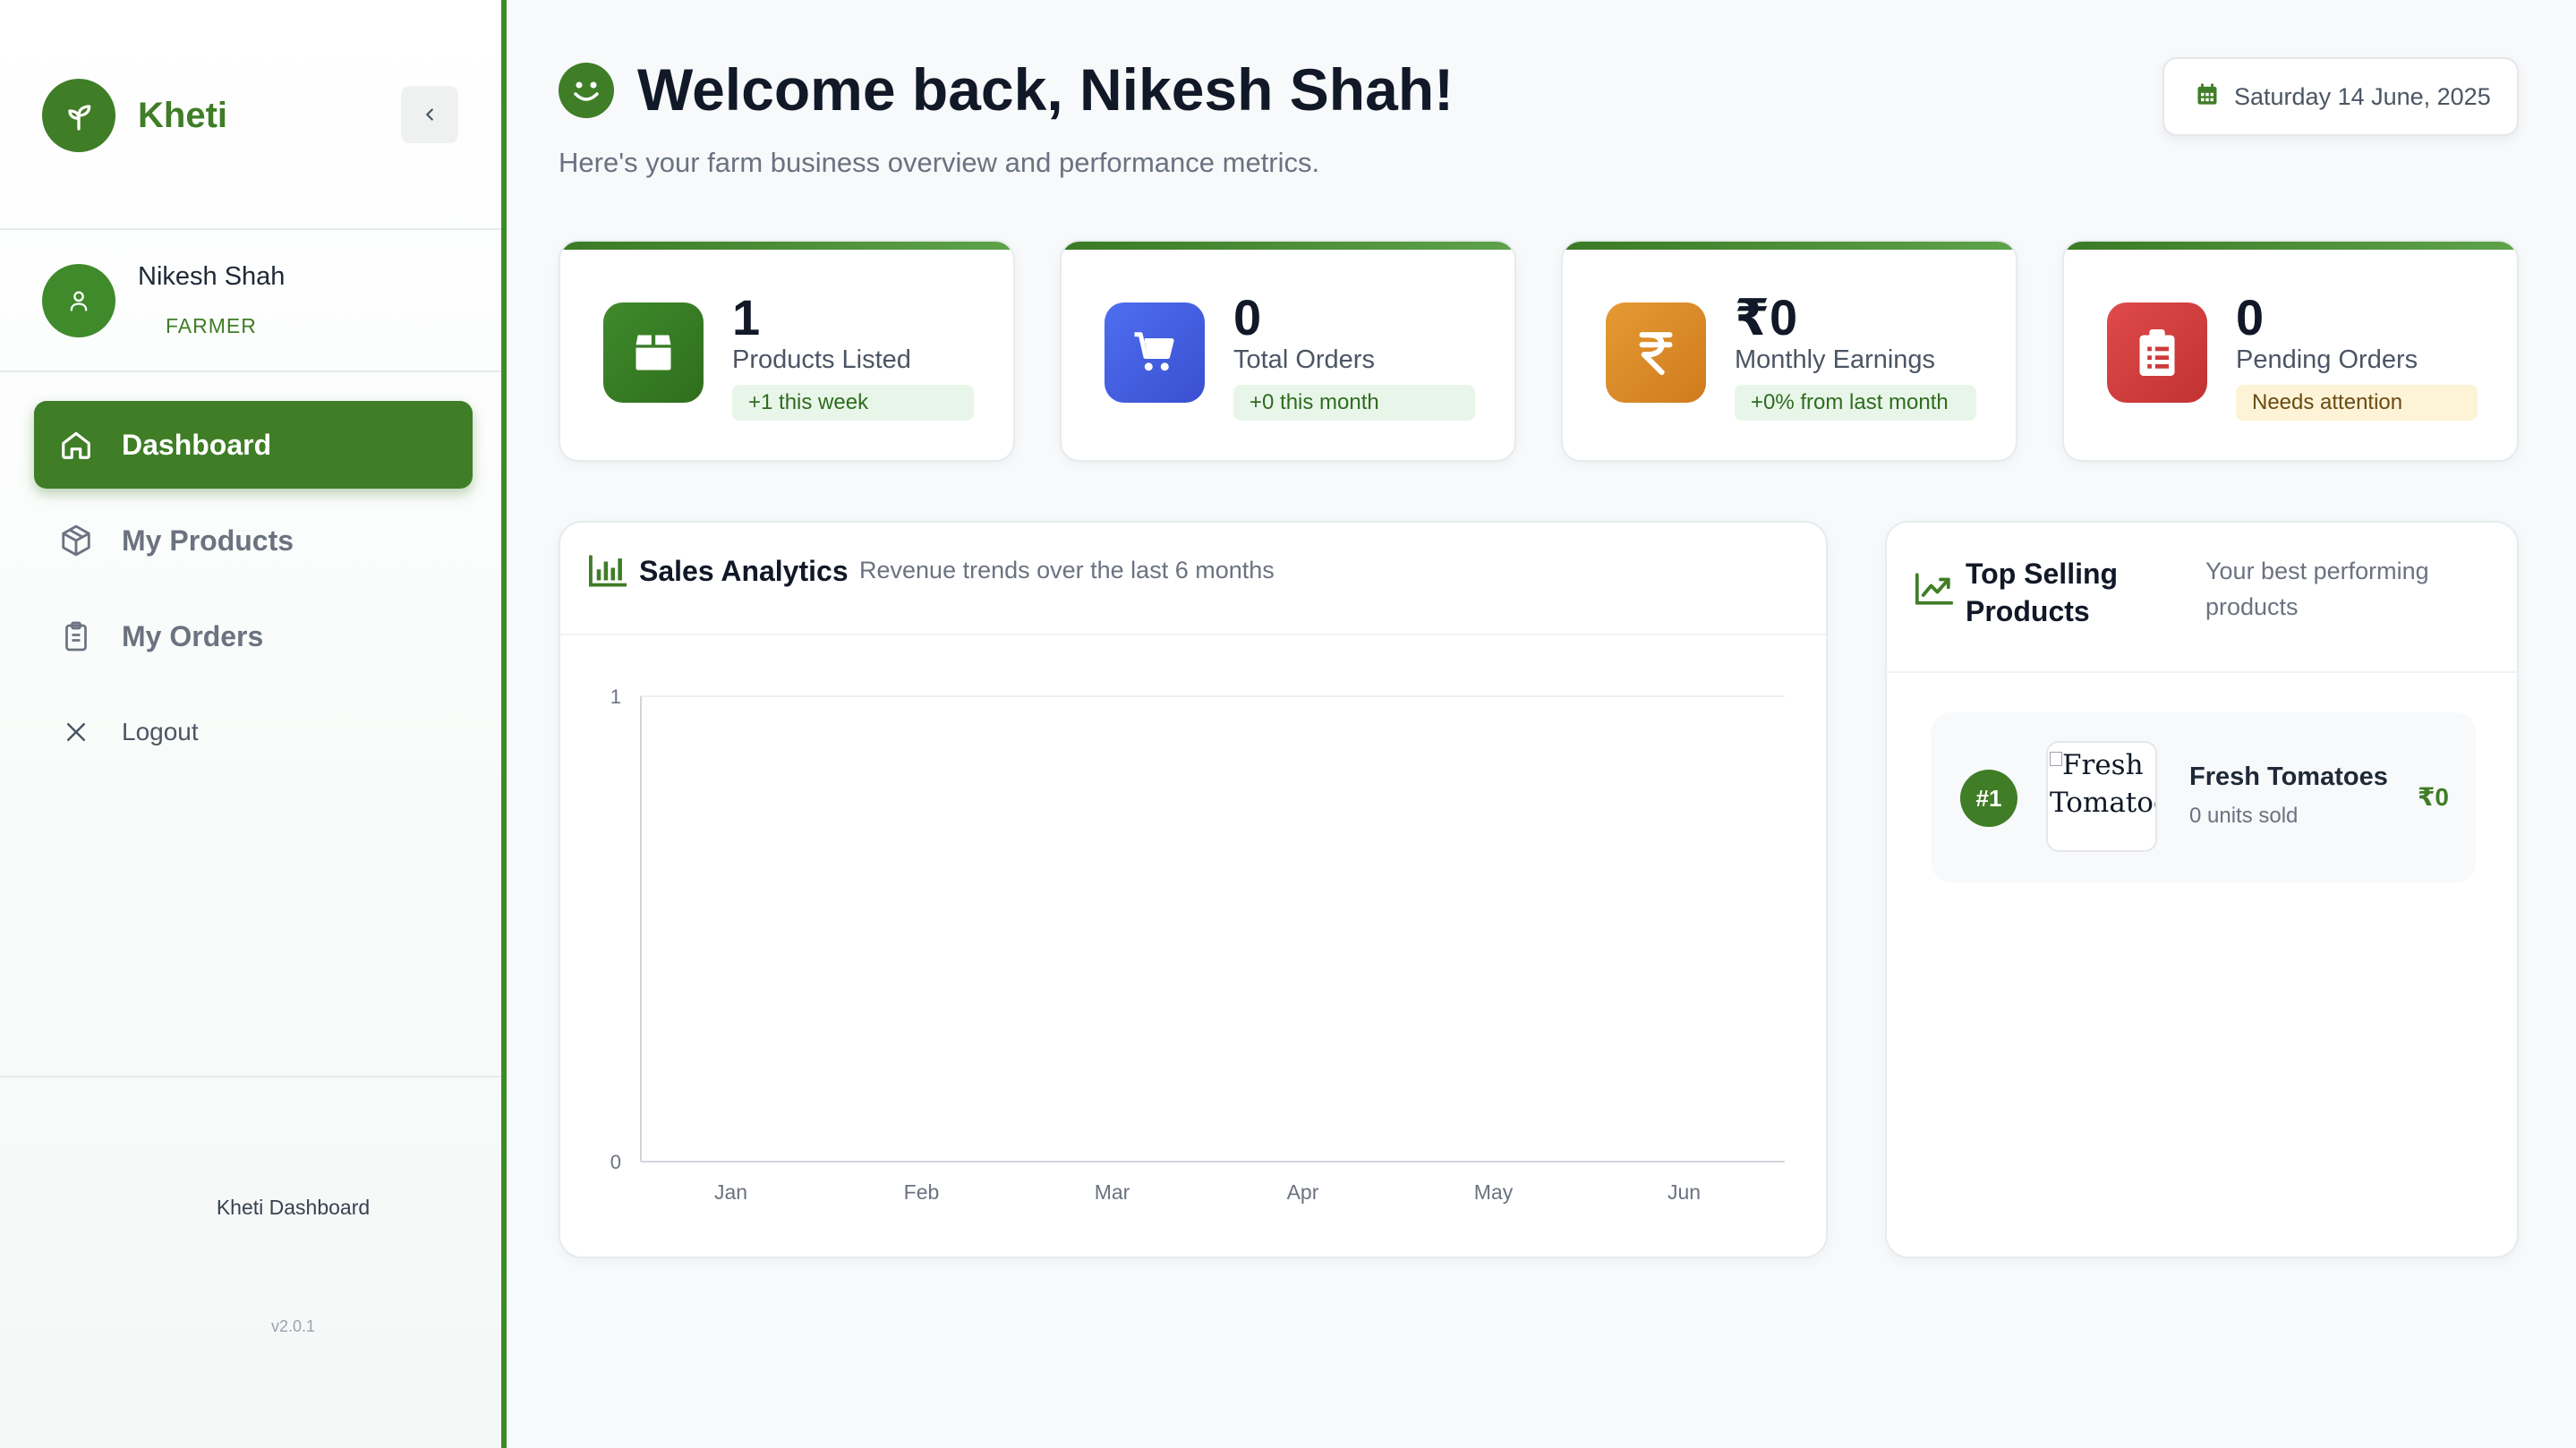  Describe the element at coordinates (160, 731) in the screenshot. I see `nav-label: Logout` at that location.